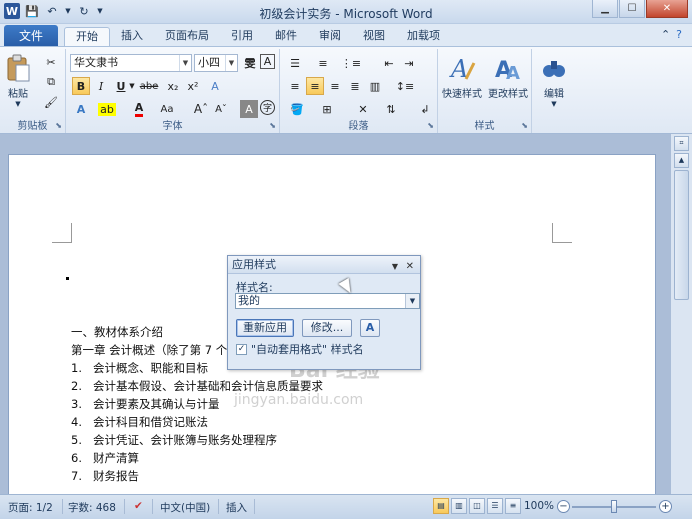 Image resolution: width=692 pixels, height=519 pixels. Describe the element at coordinates (374, 36) in the screenshot. I see `tab-view: 视图` at that location.